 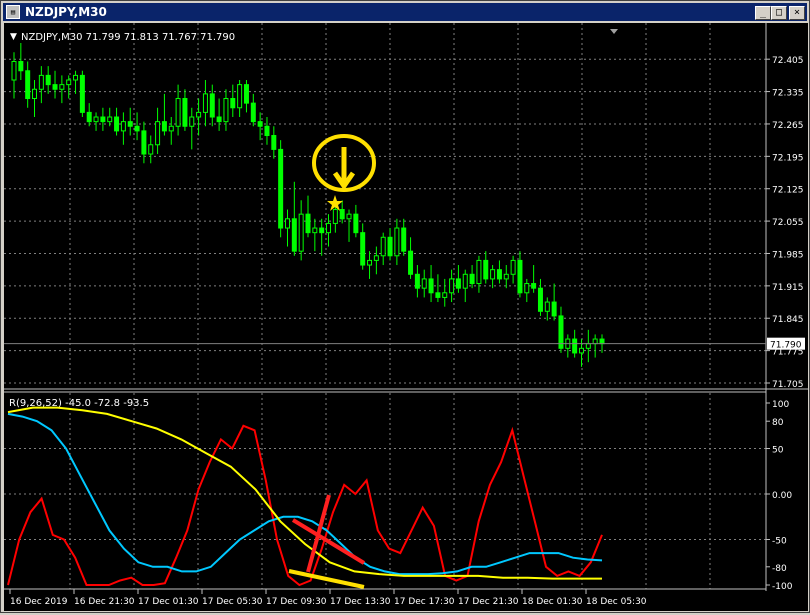 I want to click on title-bar: ▤ NZDJPY,M30 _ □ ×, so click(x=405, y=12).